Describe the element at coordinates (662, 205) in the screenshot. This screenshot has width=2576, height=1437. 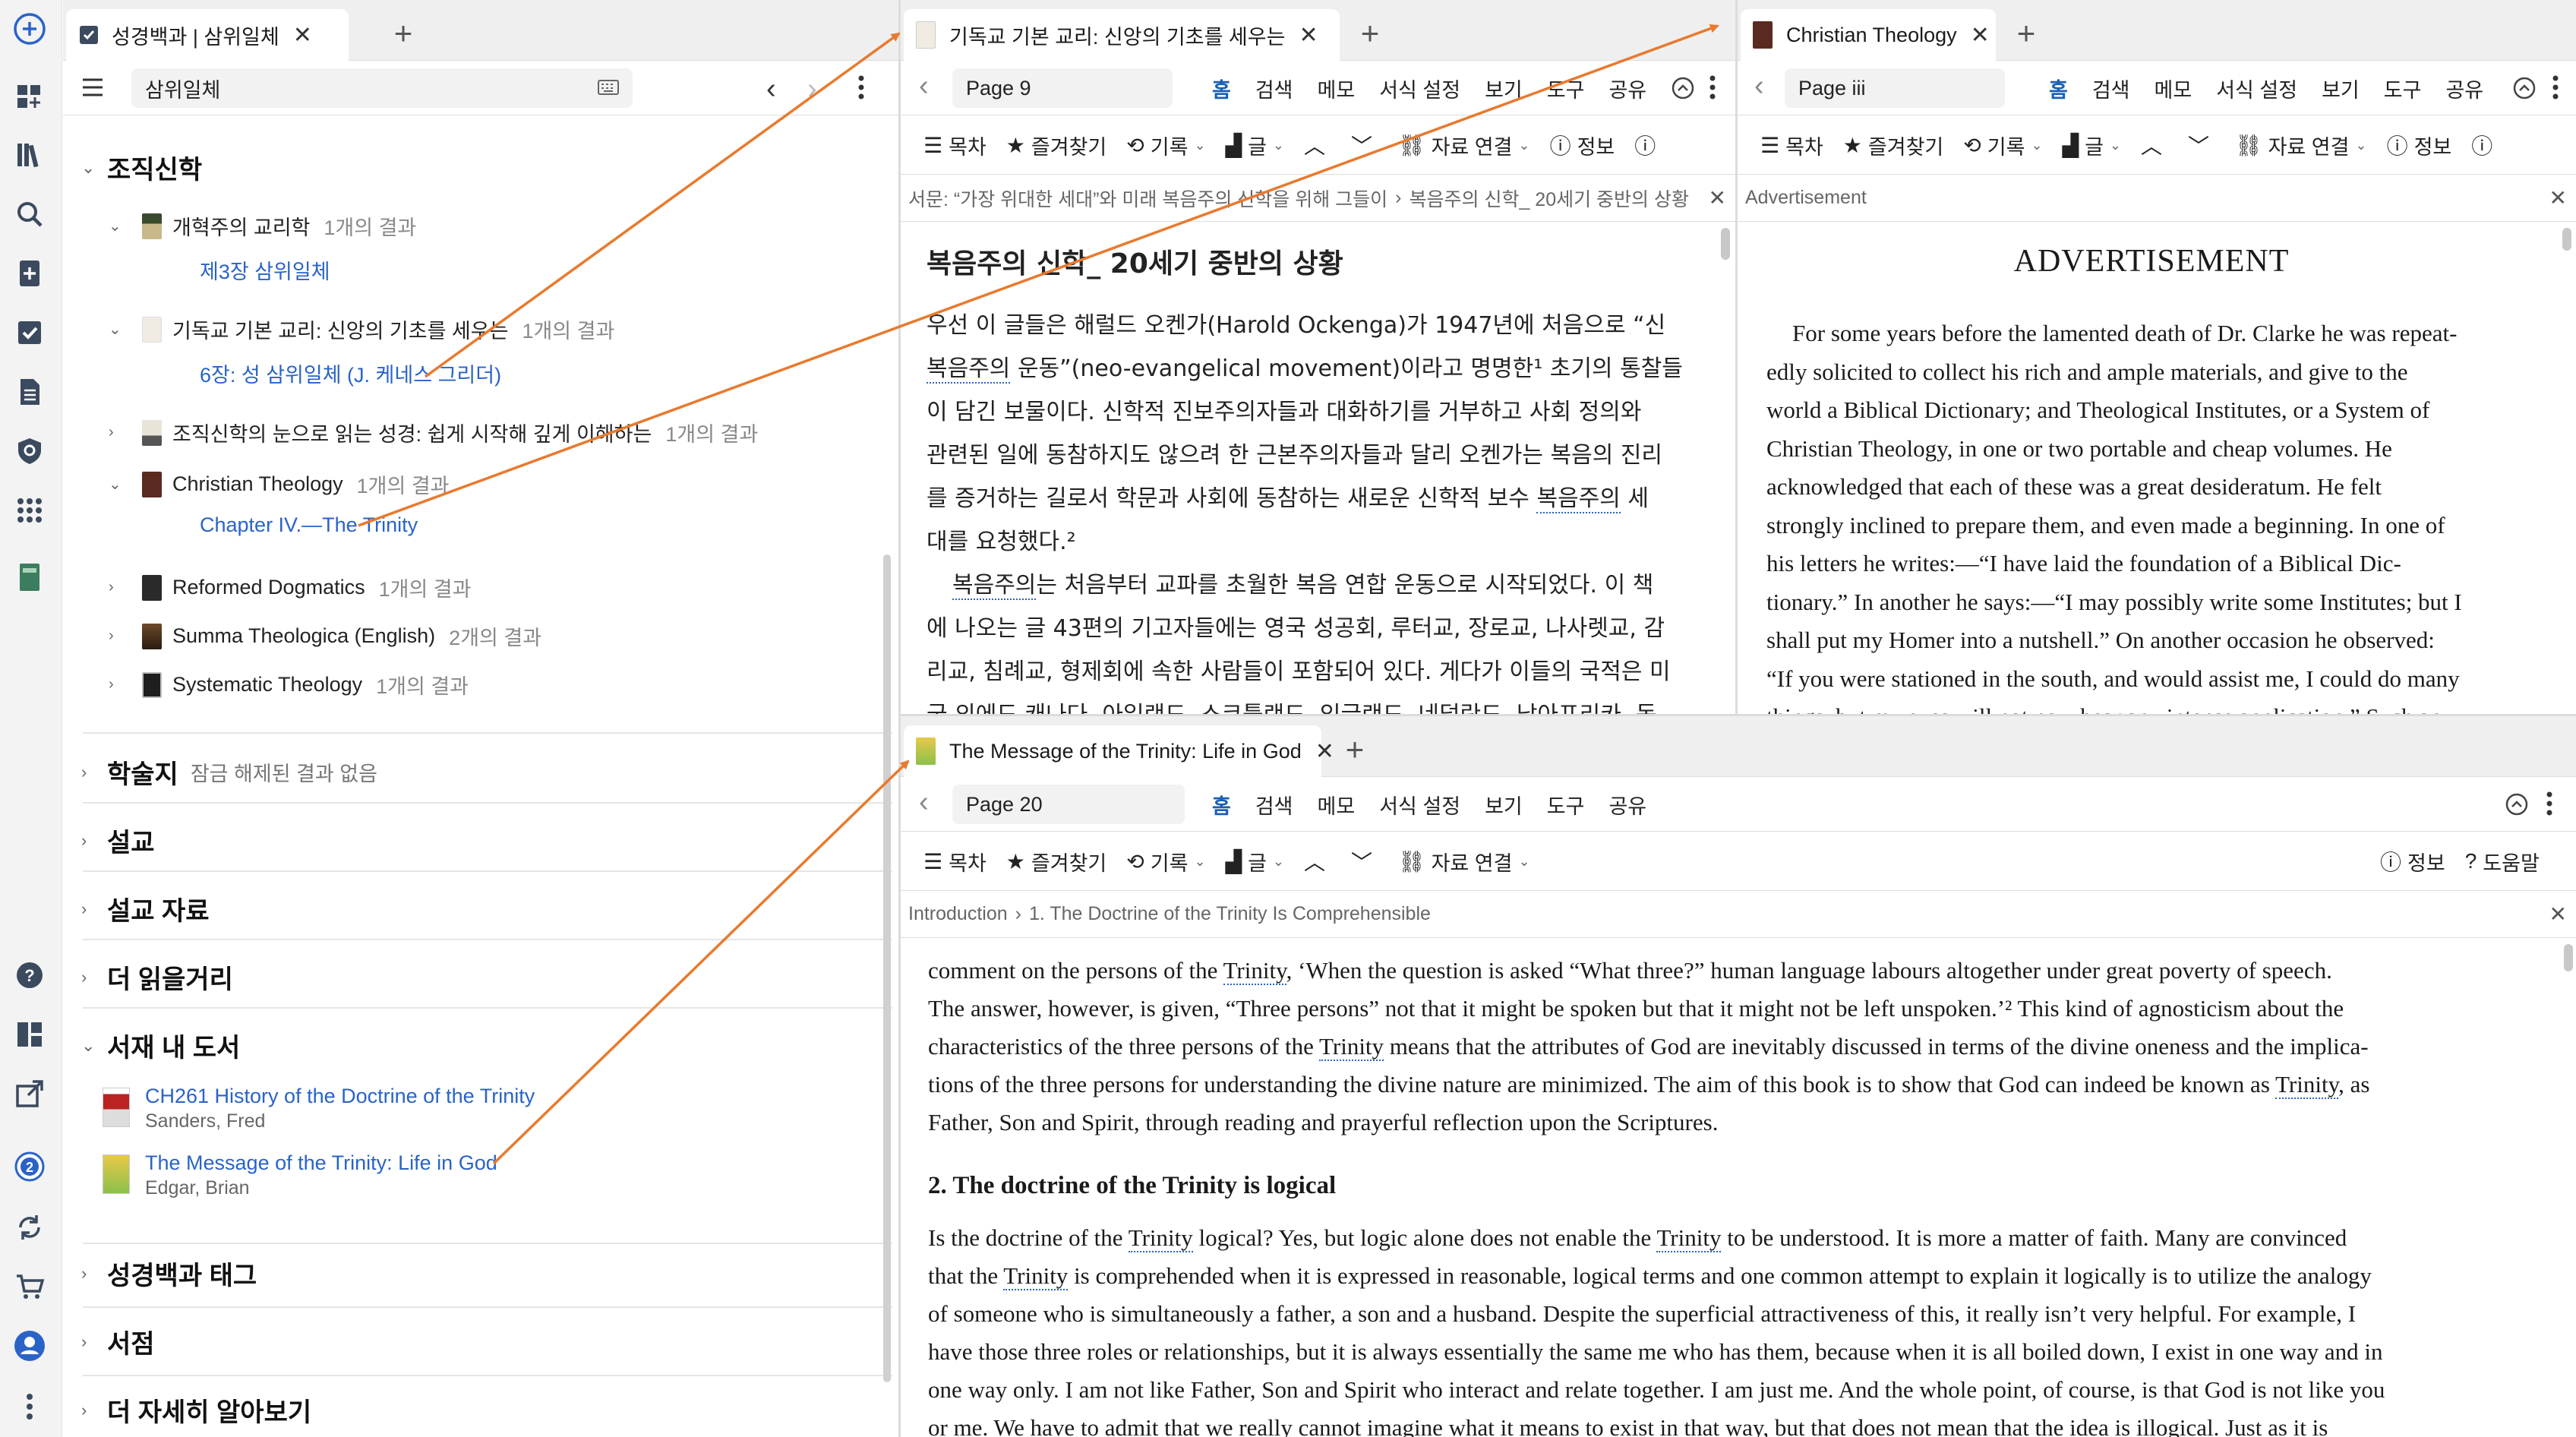
I see `arrow-to-basic-doctrine` at that location.